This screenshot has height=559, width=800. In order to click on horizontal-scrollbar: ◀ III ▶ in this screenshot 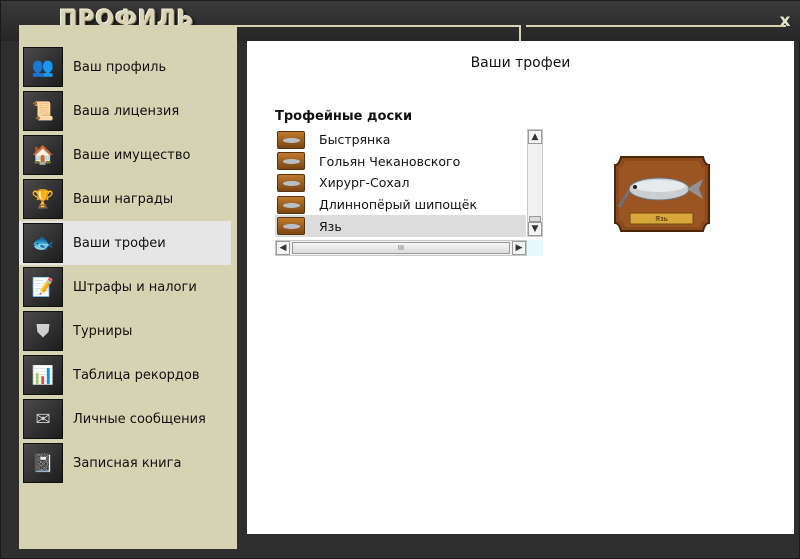, I will do `click(401, 248)`.